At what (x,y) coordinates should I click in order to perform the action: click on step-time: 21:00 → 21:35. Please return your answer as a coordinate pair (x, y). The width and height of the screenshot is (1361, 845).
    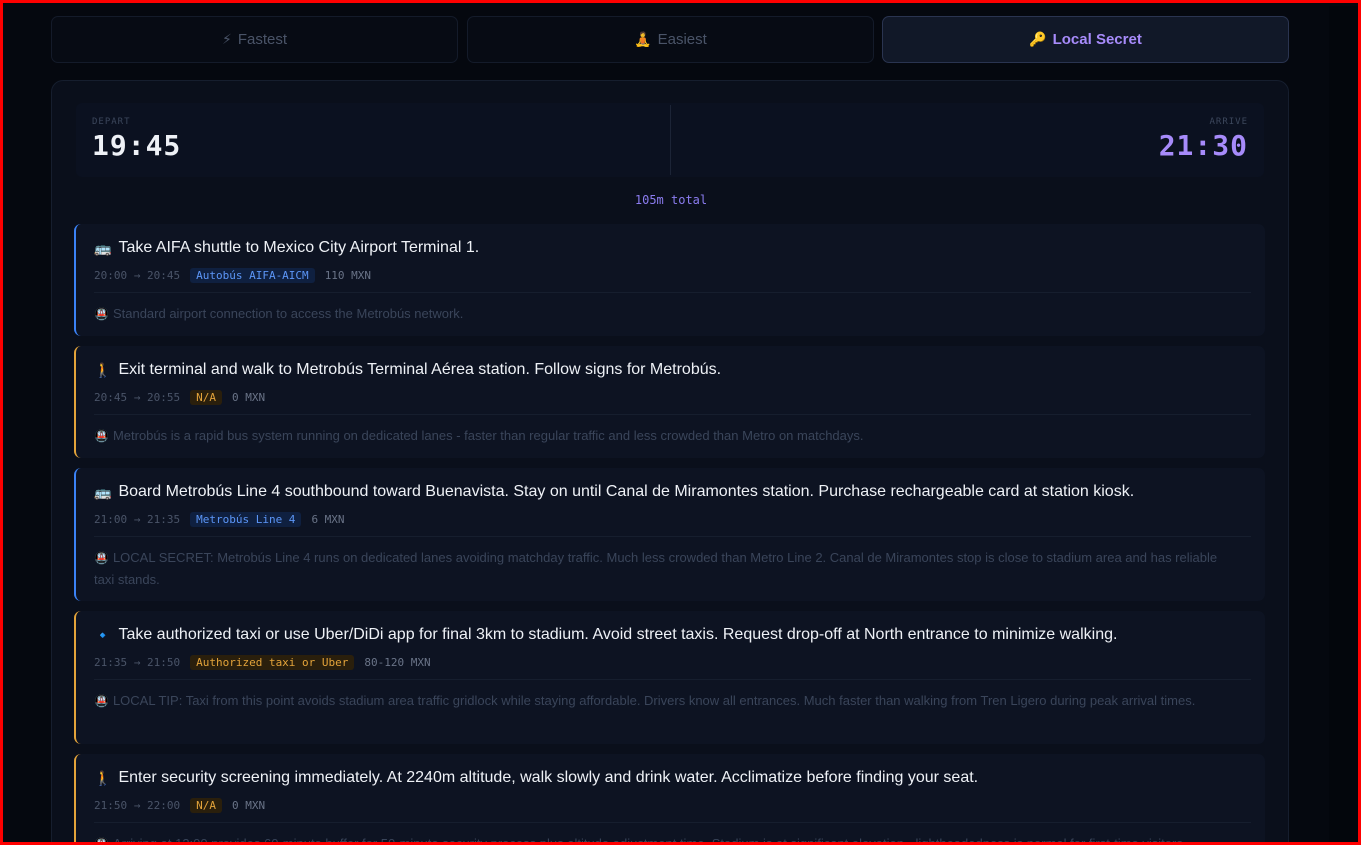
    Looking at the image, I should click on (137, 519).